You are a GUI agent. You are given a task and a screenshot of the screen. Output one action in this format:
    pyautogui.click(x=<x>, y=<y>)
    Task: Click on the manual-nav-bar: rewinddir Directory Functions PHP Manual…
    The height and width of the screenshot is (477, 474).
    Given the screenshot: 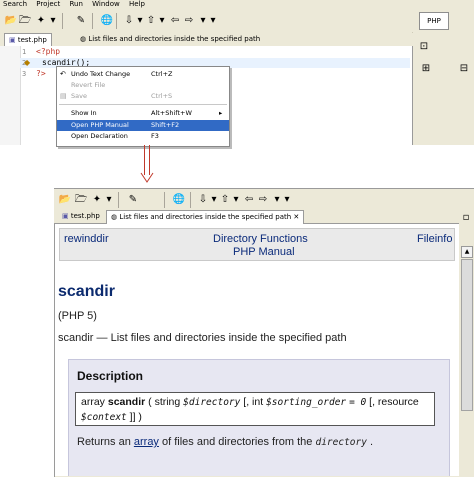 What is the action you would take?
    pyautogui.click(x=257, y=244)
    